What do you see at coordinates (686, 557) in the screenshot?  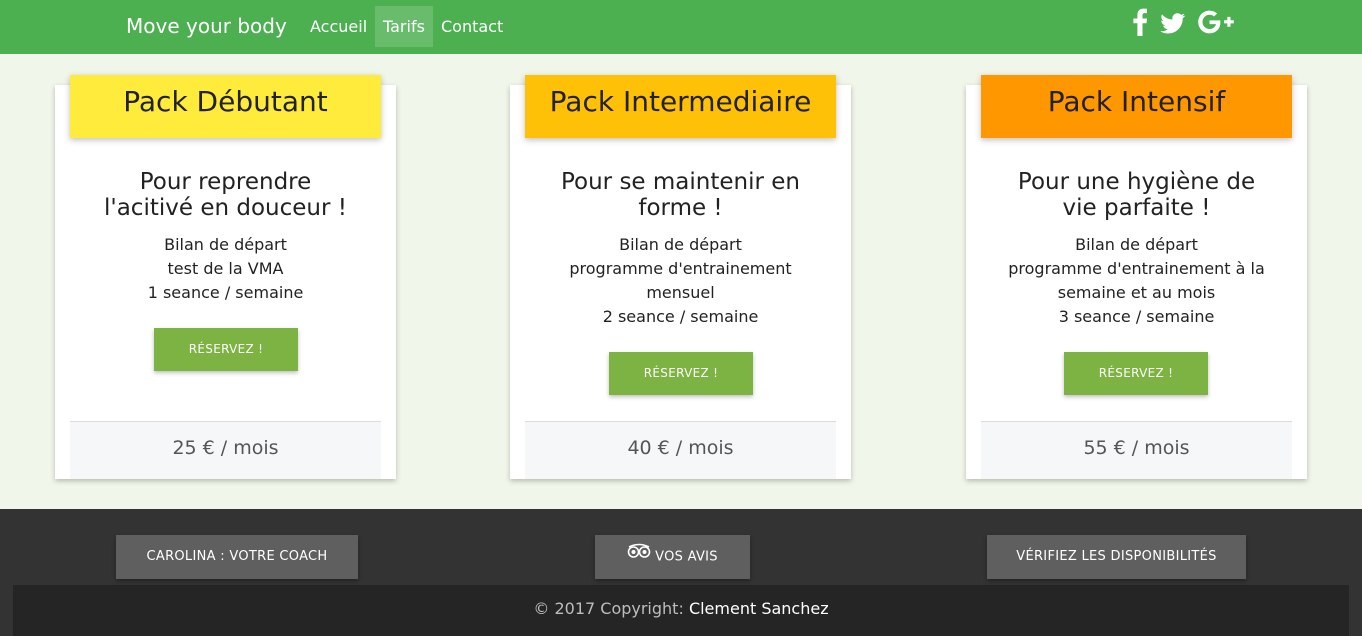 I see `reviews-button-label: VOS AVIS` at bounding box center [686, 557].